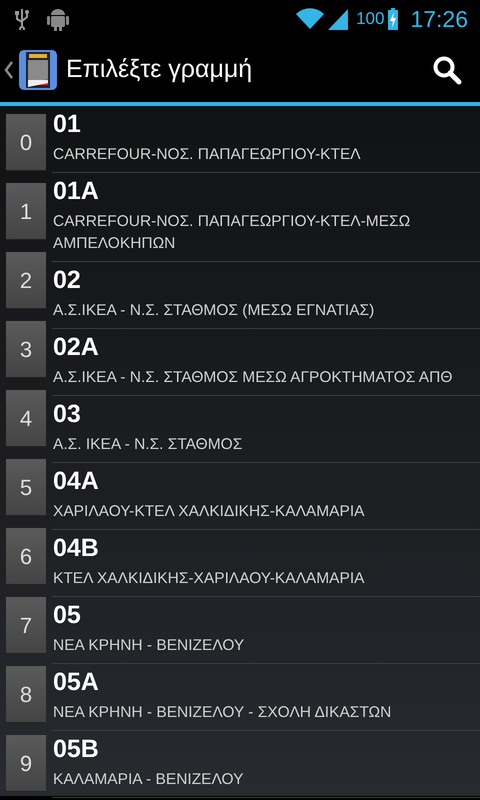 This screenshot has width=480, height=800. Describe the element at coordinates (266, 496) in the screenshot. I see `line-list-item: 04A ΧΑΡΙΛΑΟΥ-ΚΤΕΛ ΧΑΛΚΙΔΙΚΗΣ-ΚΑΛΑΜΑΡΙΑ` at that location.